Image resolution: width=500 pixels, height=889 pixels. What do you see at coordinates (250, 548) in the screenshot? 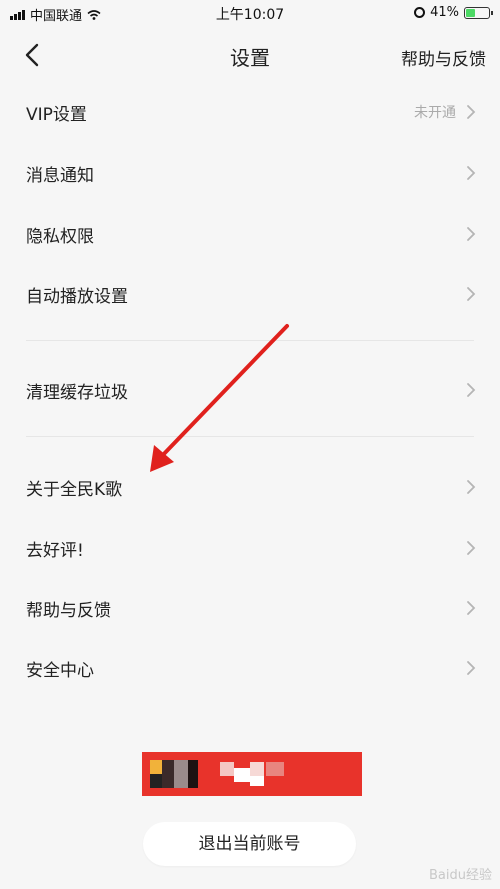
I see `settings-row-rate: 去好评!` at bounding box center [250, 548].